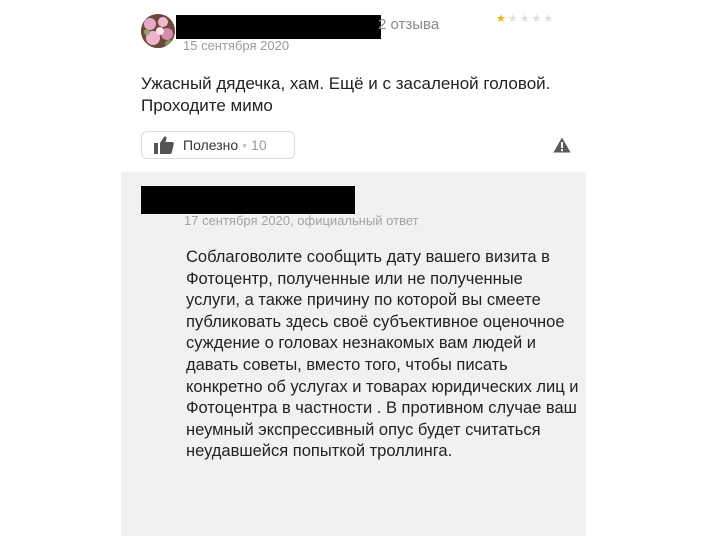 The height and width of the screenshot is (554, 704). Describe the element at coordinates (278, 27) in the screenshot. I see `redacted-author-name` at that location.